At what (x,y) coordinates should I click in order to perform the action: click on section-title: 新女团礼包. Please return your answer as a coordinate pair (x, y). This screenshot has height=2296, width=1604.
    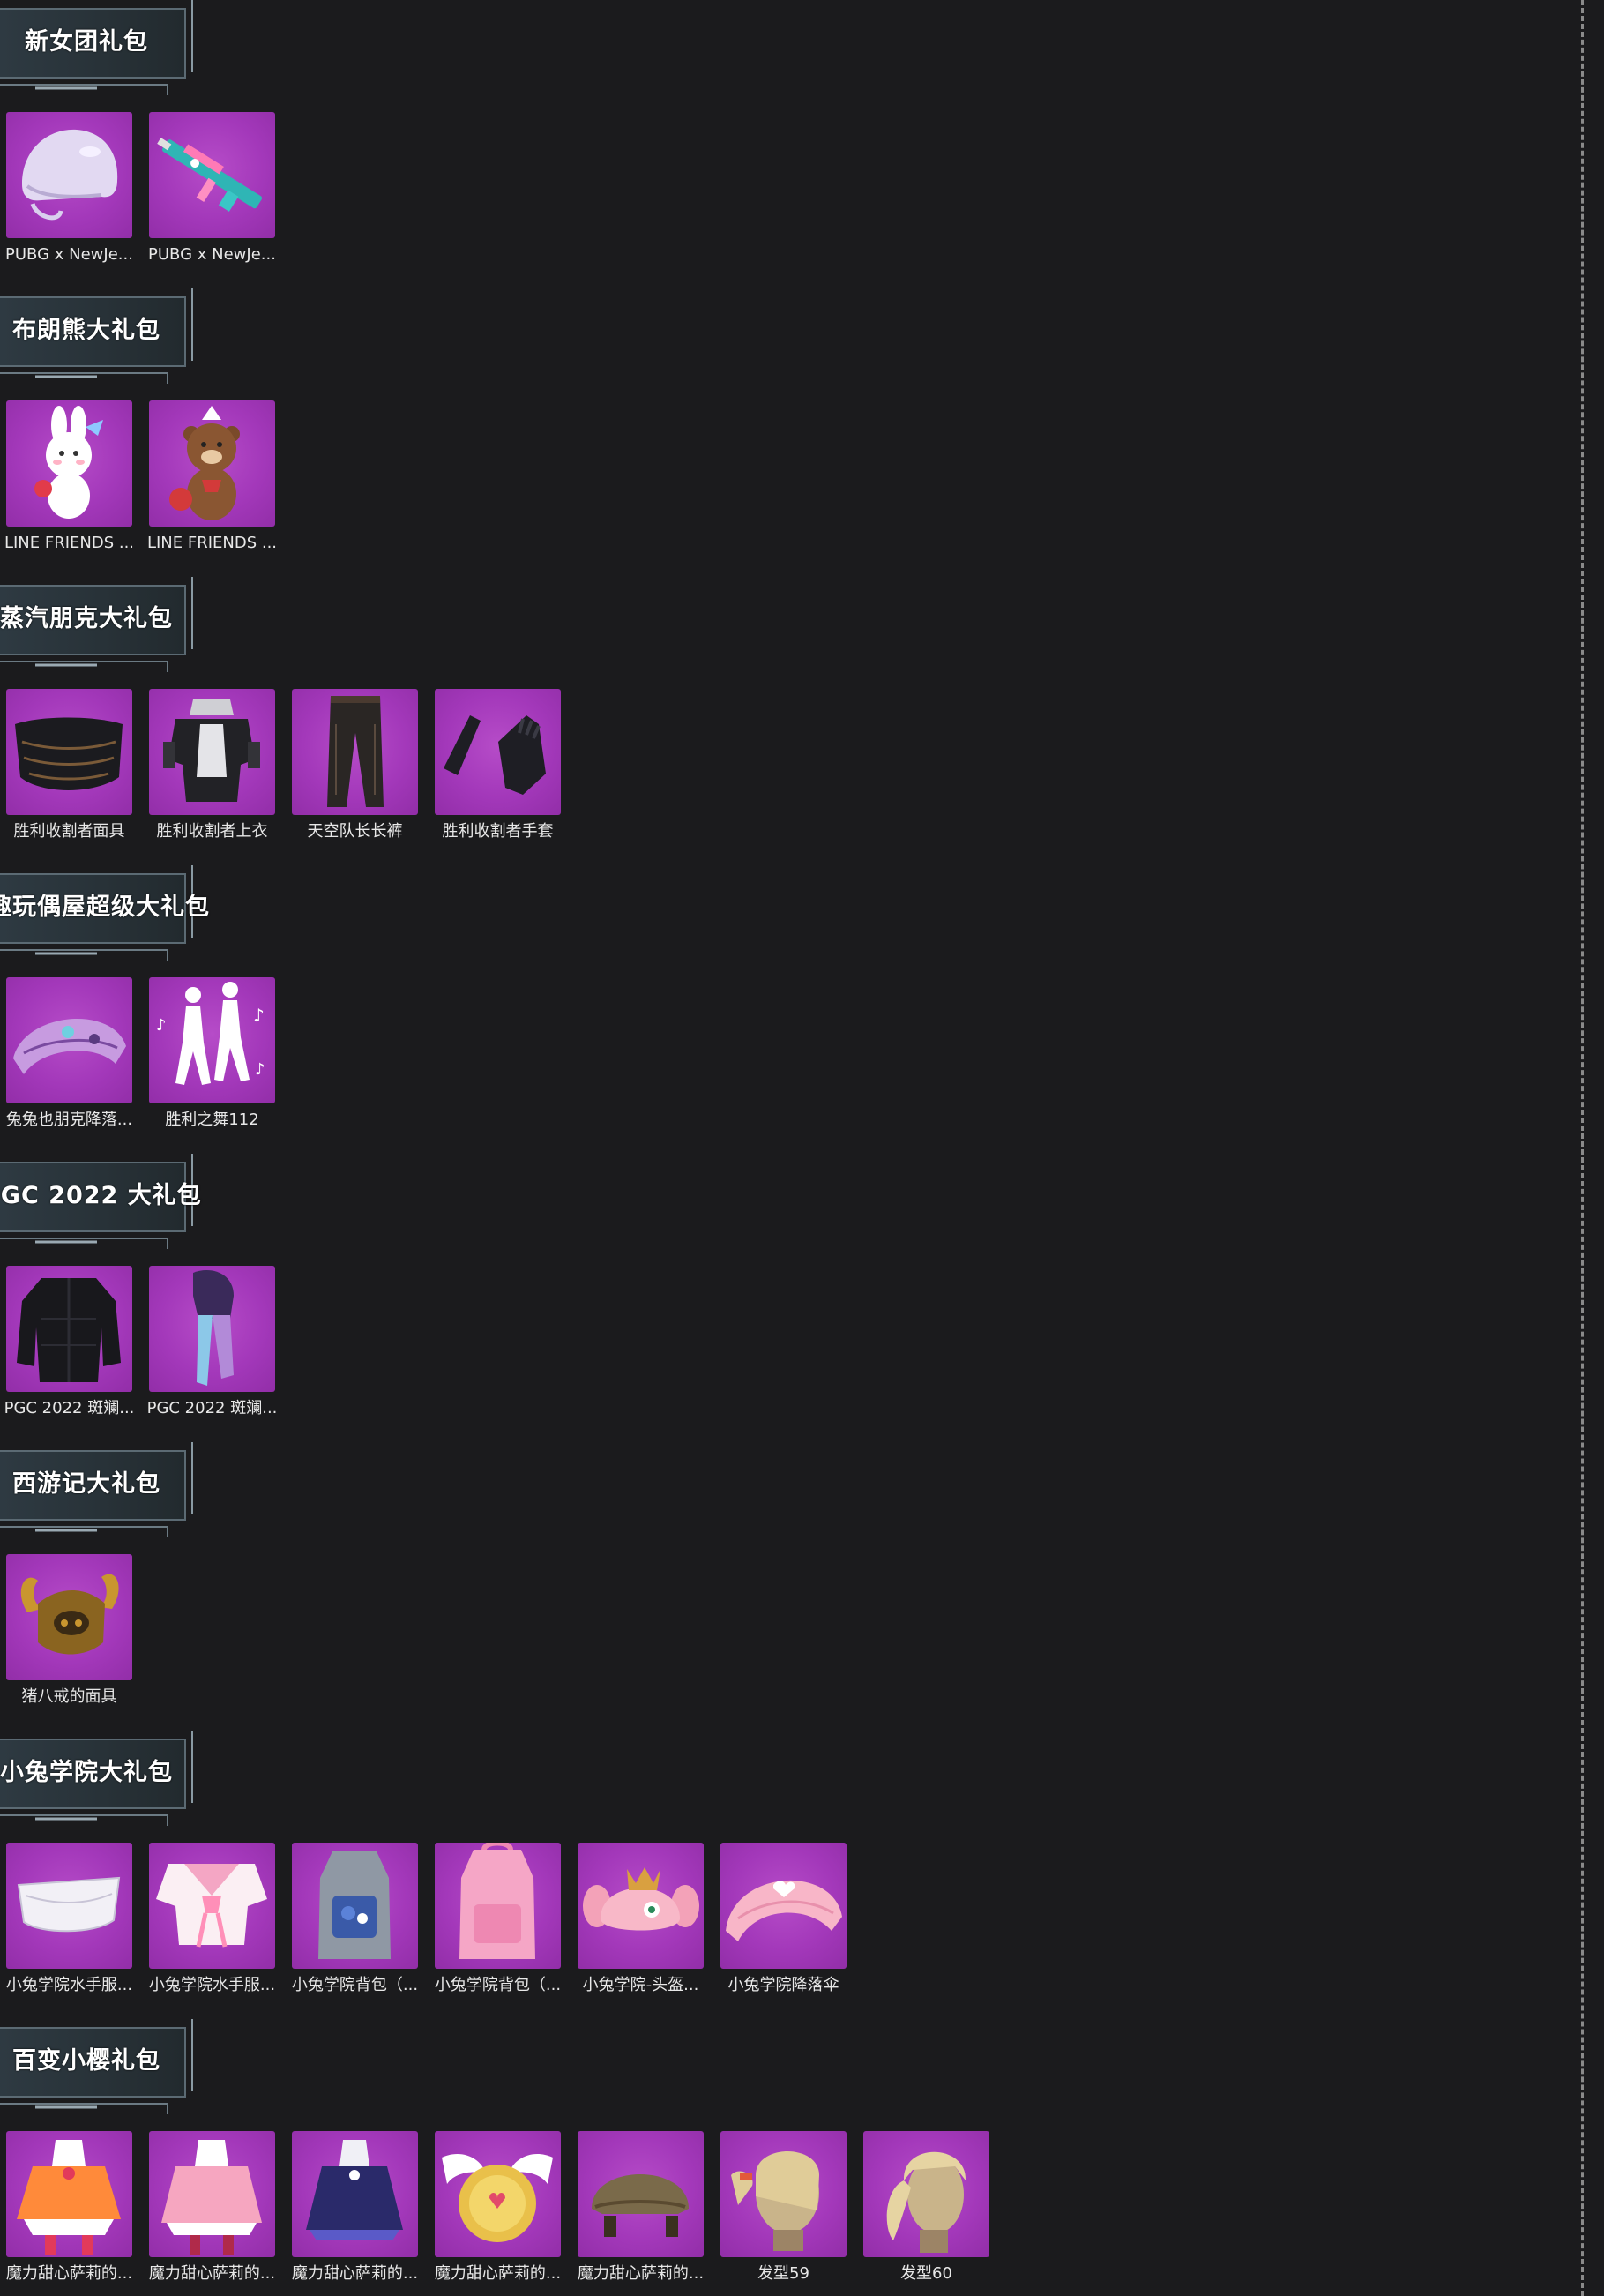
    Looking at the image, I should click on (87, 42).